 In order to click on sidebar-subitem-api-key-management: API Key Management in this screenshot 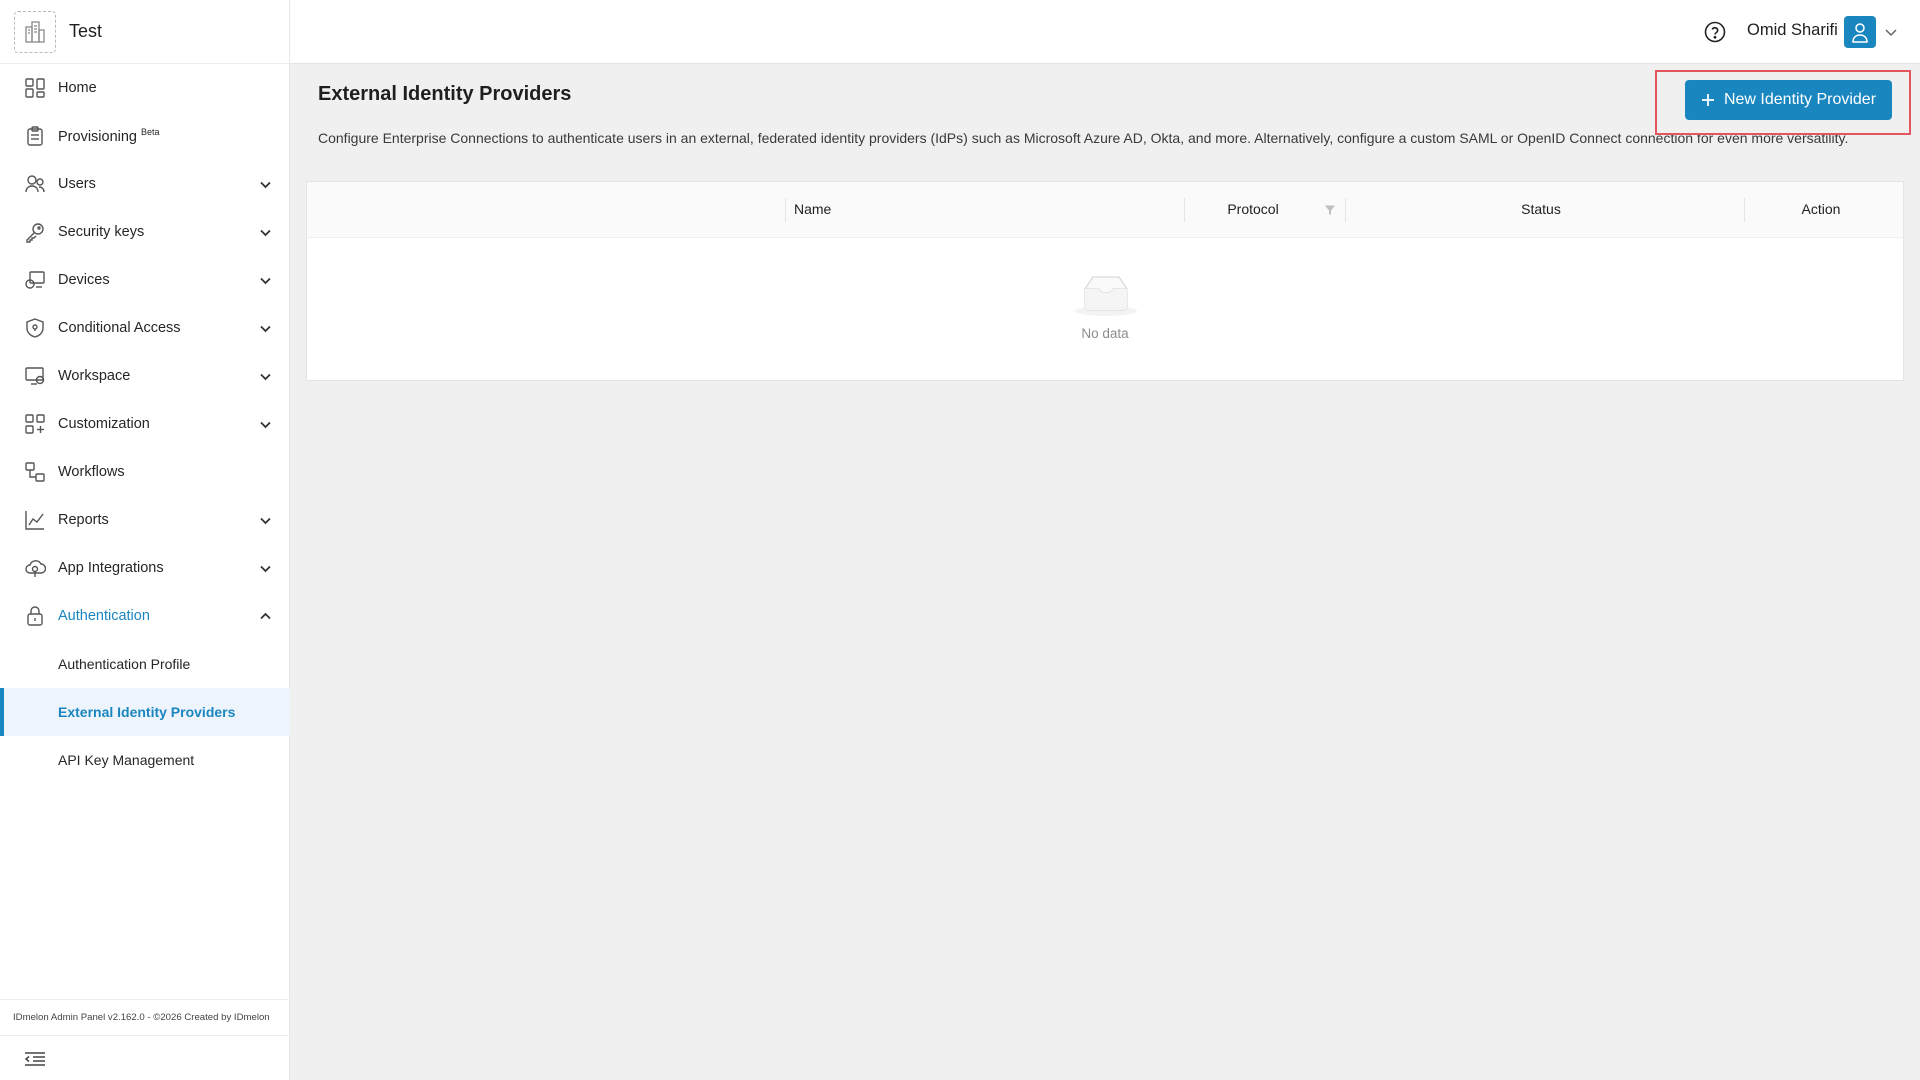, I will do `click(145, 760)`.